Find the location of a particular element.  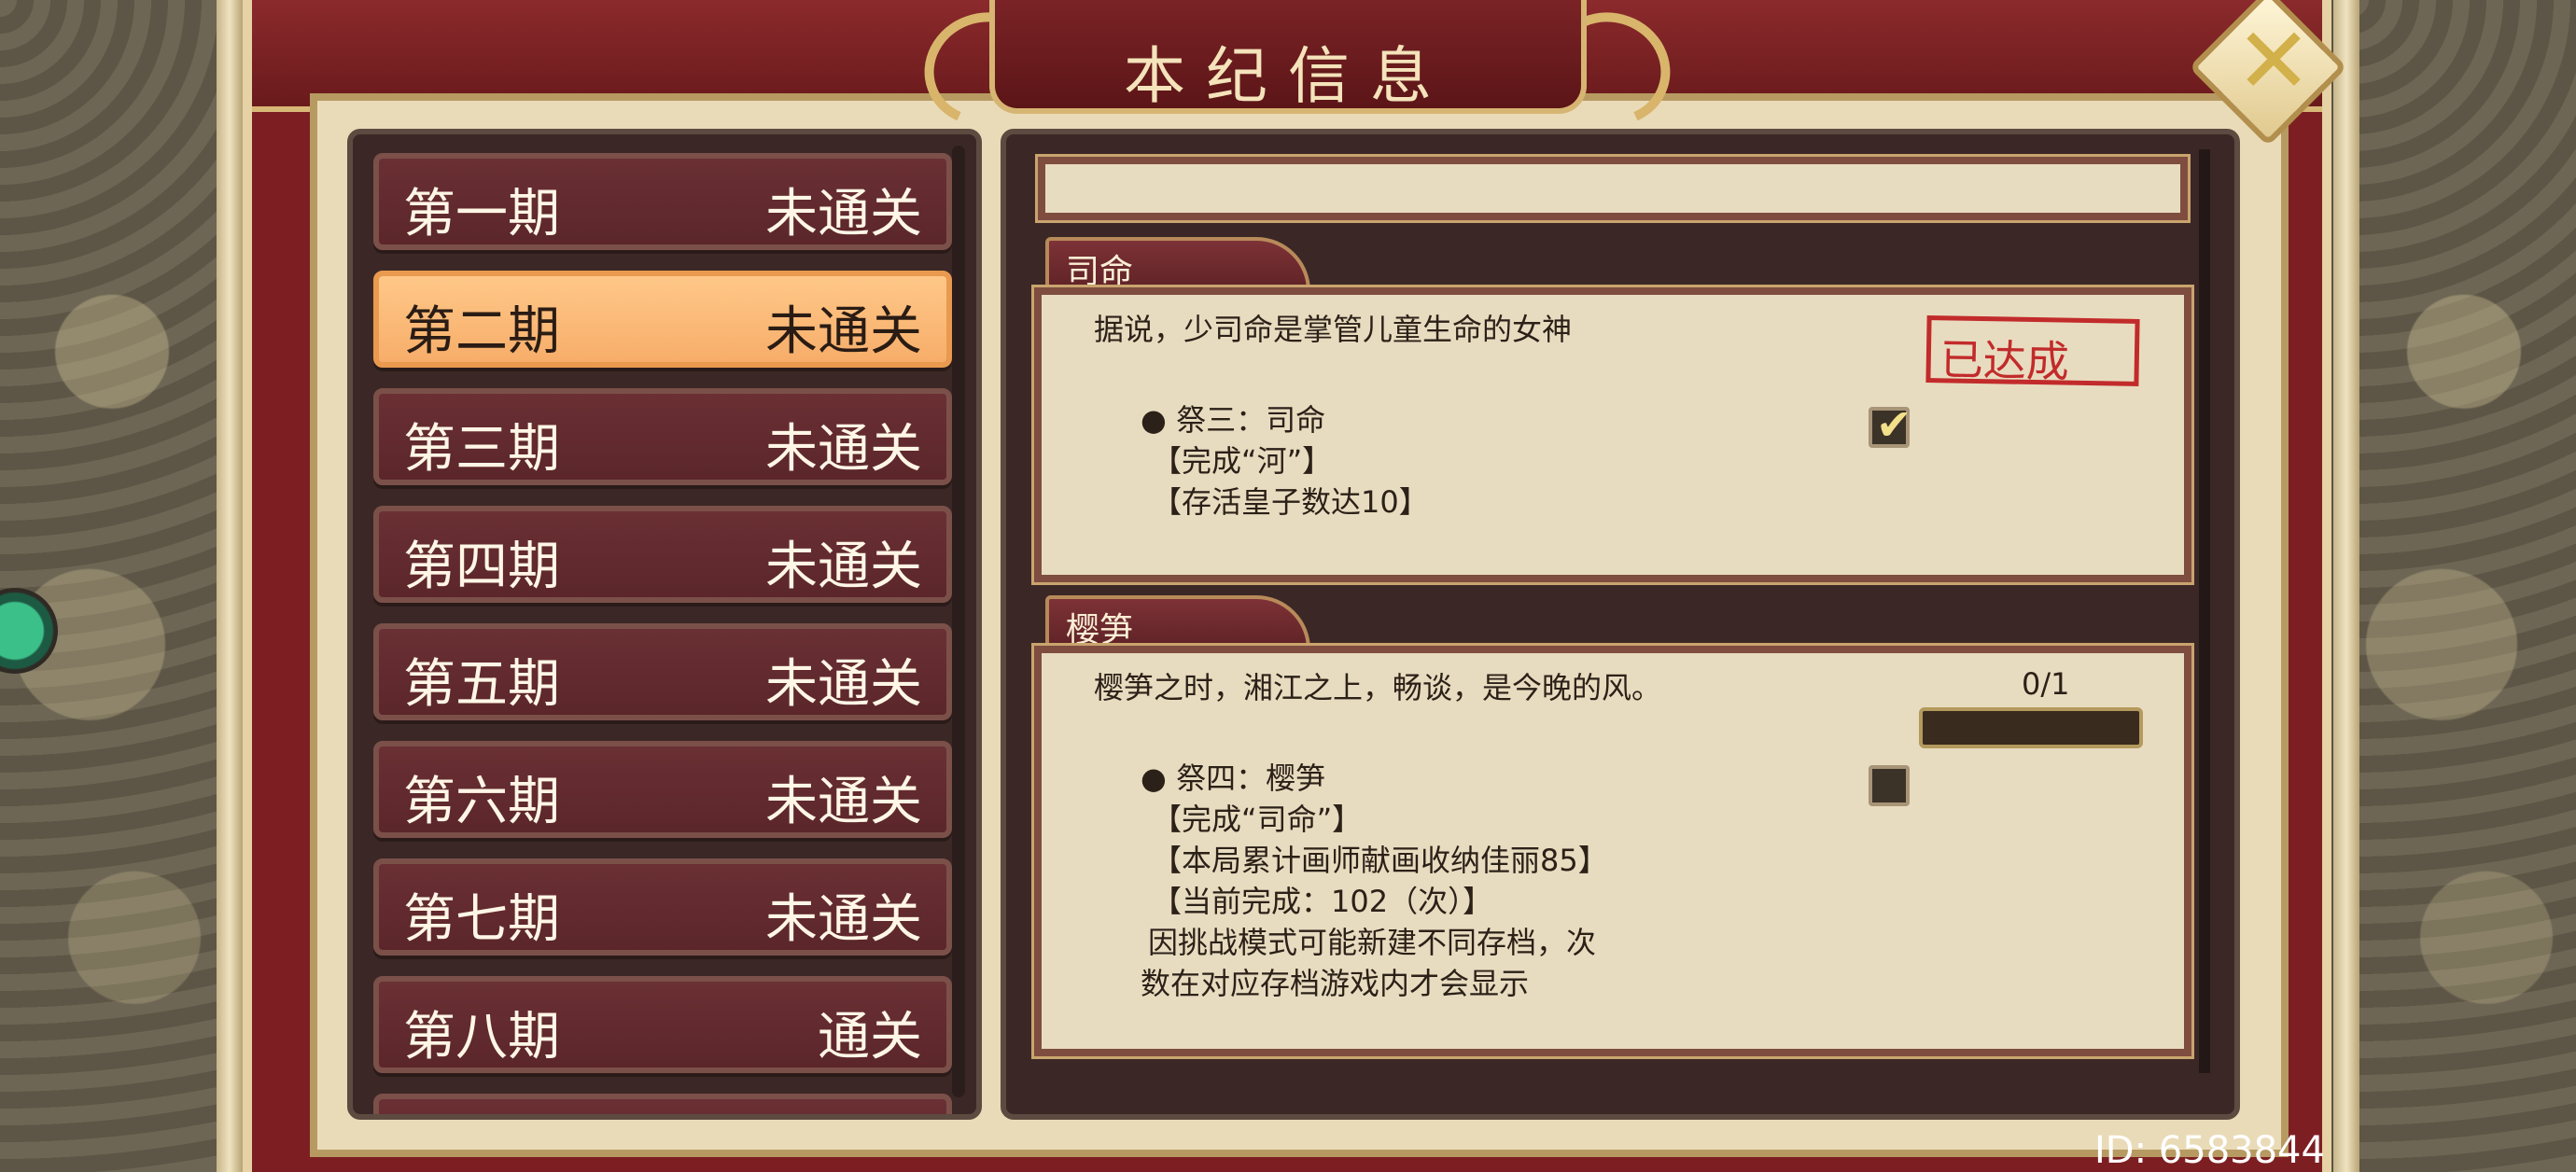

window-title: 本纪信息 is located at coordinates (1288, 76).